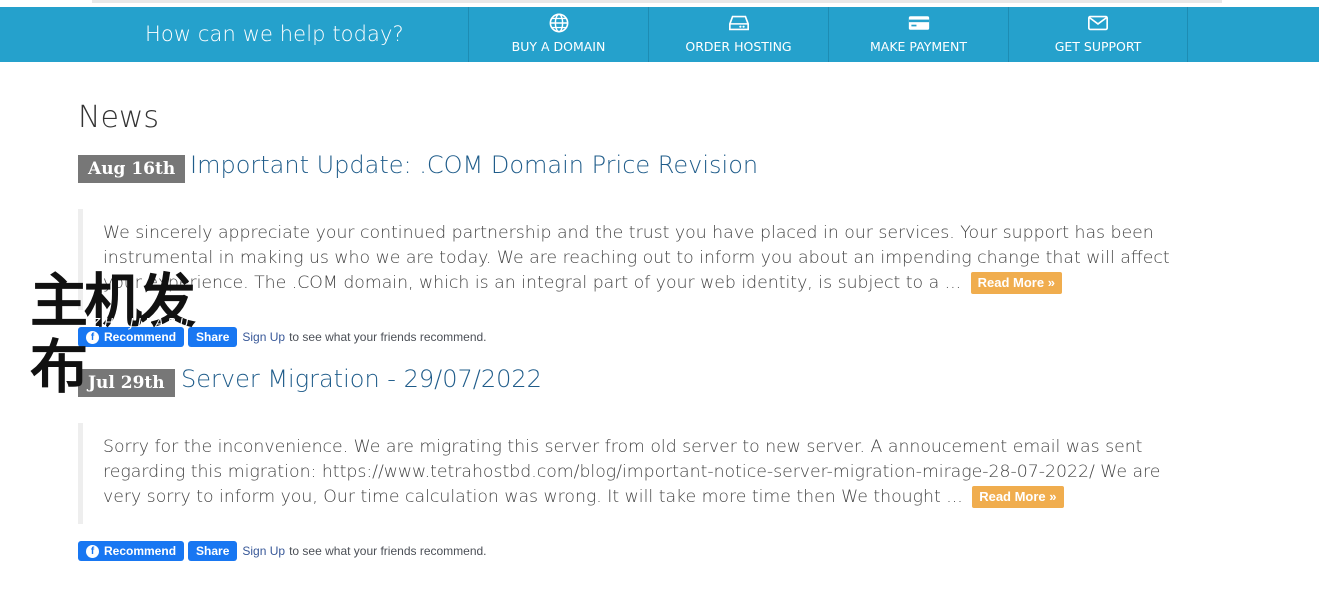  What do you see at coordinates (274, 34) in the screenshot?
I see `help-text: How can we help today?` at bounding box center [274, 34].